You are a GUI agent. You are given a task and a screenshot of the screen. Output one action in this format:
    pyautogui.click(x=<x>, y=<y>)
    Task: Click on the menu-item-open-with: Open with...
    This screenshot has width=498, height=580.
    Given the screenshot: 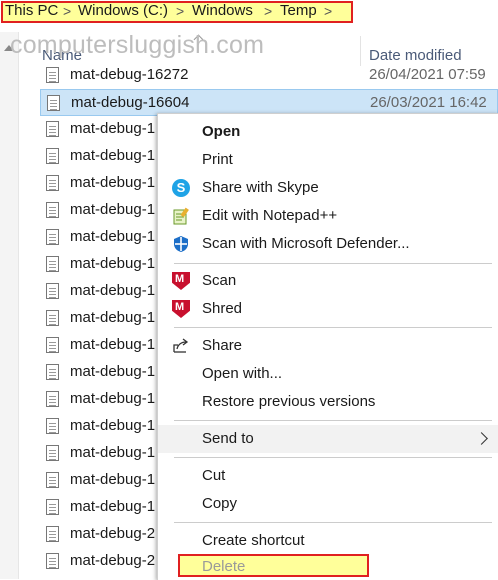 What is the action you would take?
    pyautogui.click(x=328, y=374)
    